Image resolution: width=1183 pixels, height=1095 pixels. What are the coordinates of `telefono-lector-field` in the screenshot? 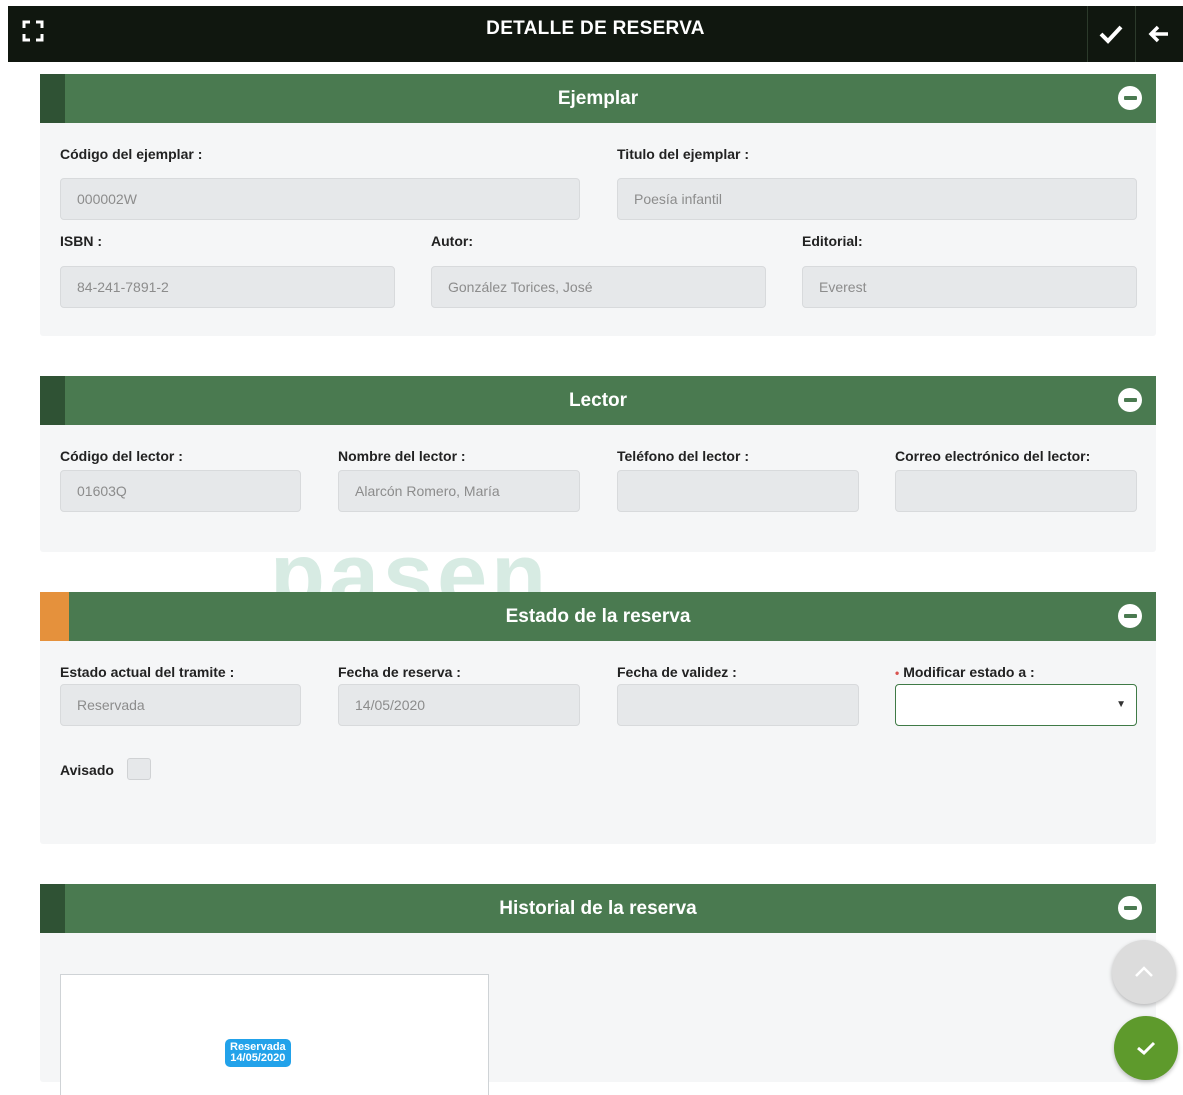 It's located at (738, 491).